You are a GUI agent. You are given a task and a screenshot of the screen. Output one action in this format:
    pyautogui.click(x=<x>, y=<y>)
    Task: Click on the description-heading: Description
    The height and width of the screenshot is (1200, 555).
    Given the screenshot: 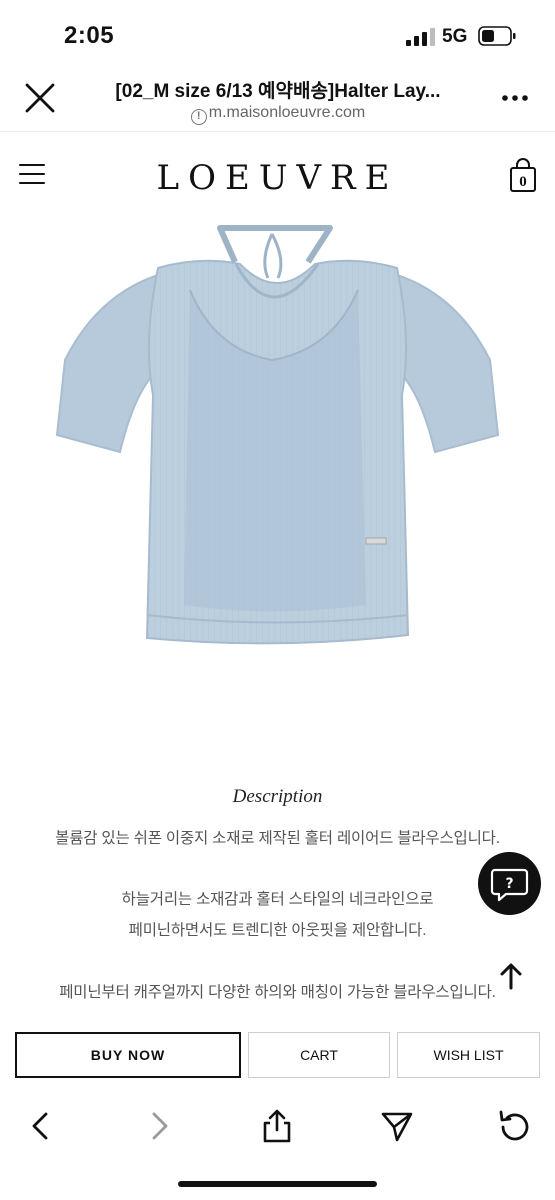 What is the action you would take?
    pyautogui.click(x=277, y=796)
    